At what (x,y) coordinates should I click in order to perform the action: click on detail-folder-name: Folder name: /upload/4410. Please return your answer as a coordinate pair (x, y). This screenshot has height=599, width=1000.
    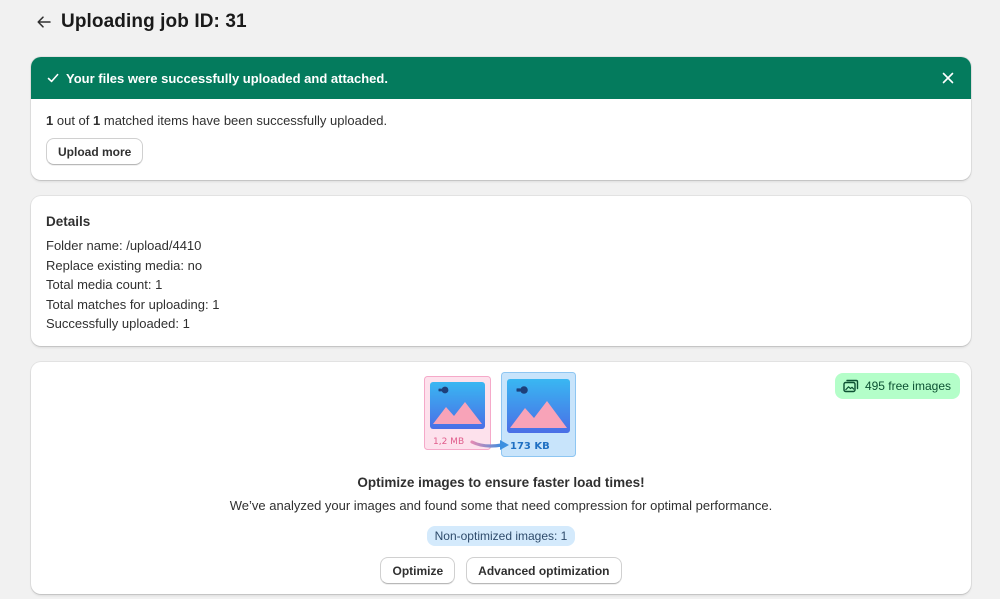
    Looking at the image, I should click on (124, 245).